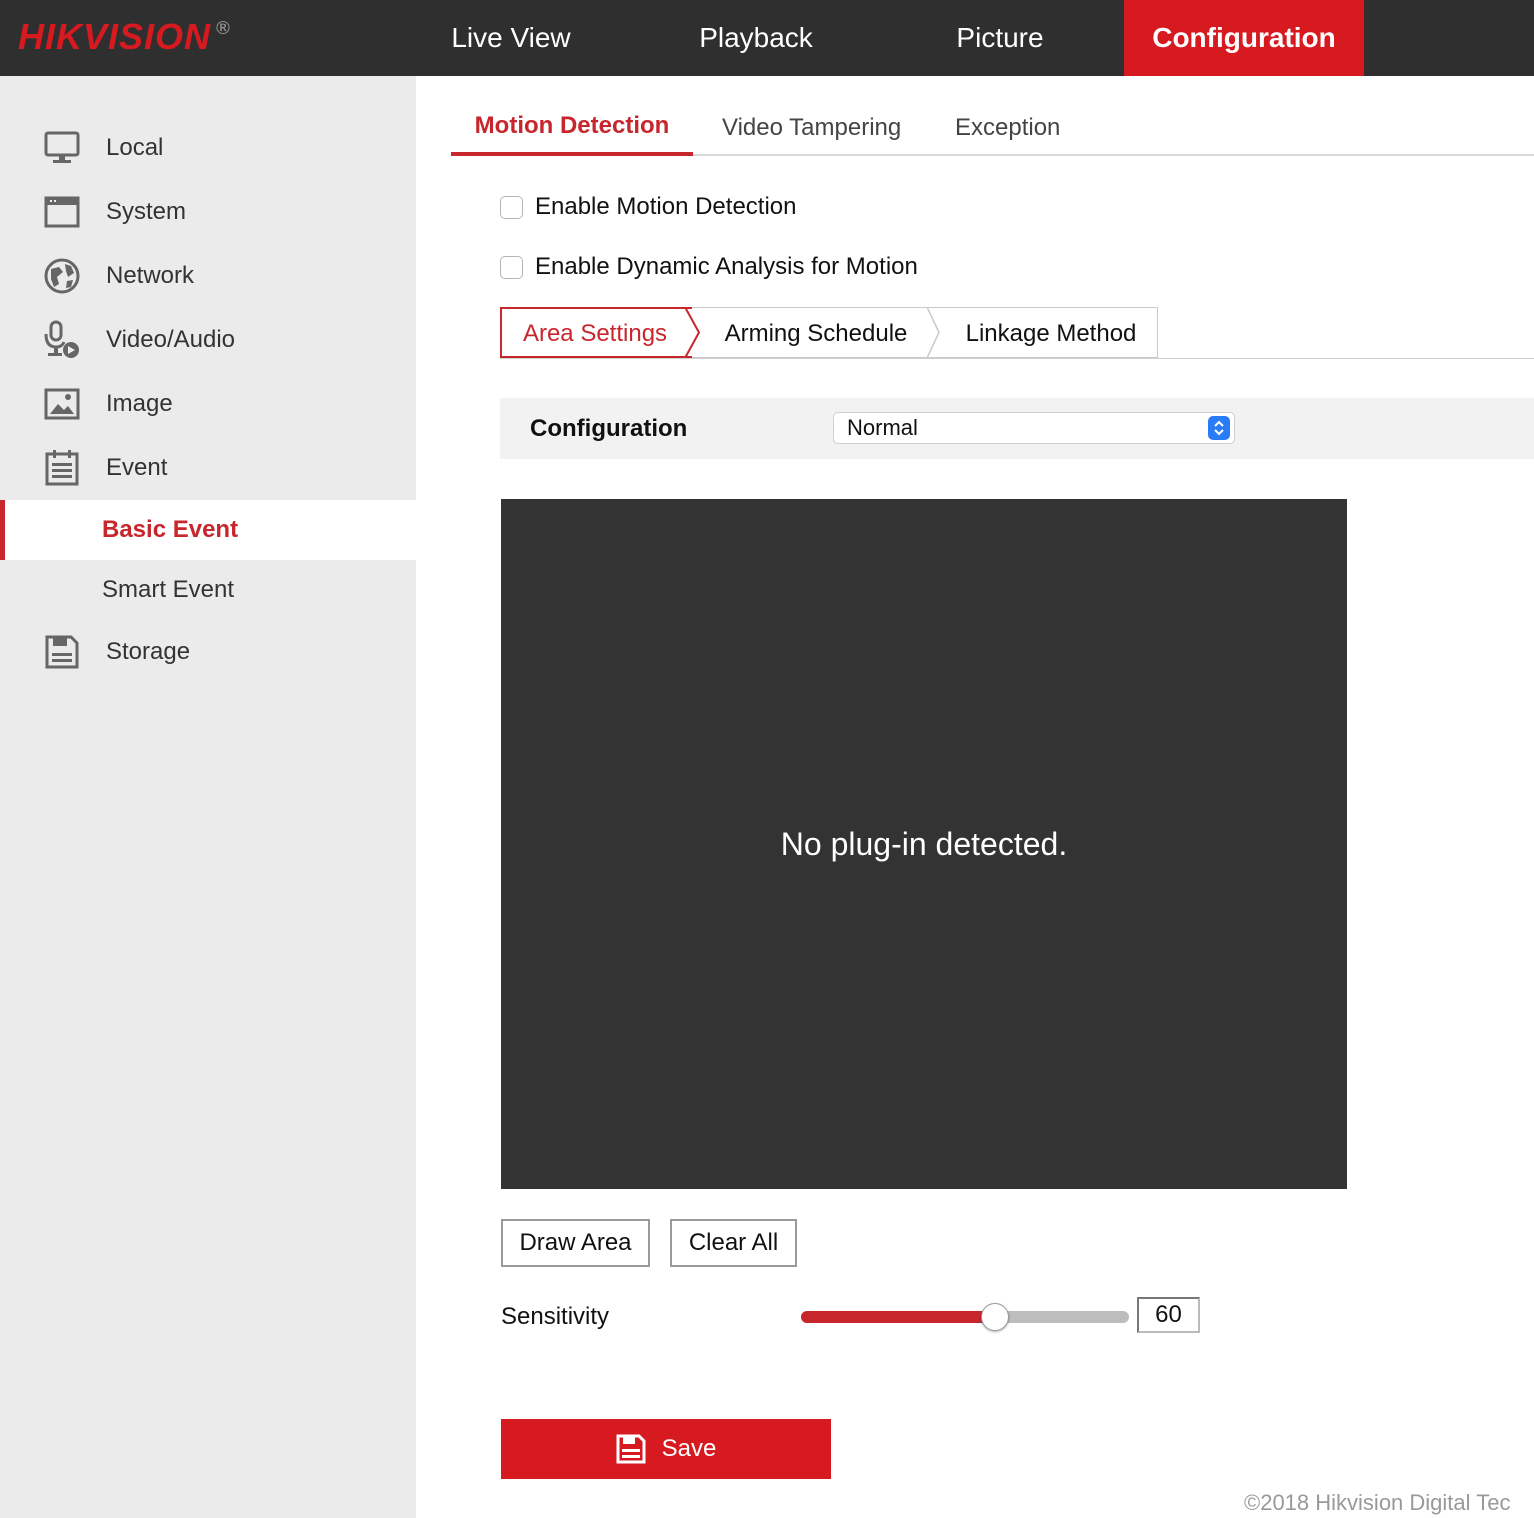 The width and height of the screenshot is (1534, 1518). What do you see at coordinates (882, 427) in the screenshot?
I see `configuration-selected-value: Normal` at bounding box center [882, 427].